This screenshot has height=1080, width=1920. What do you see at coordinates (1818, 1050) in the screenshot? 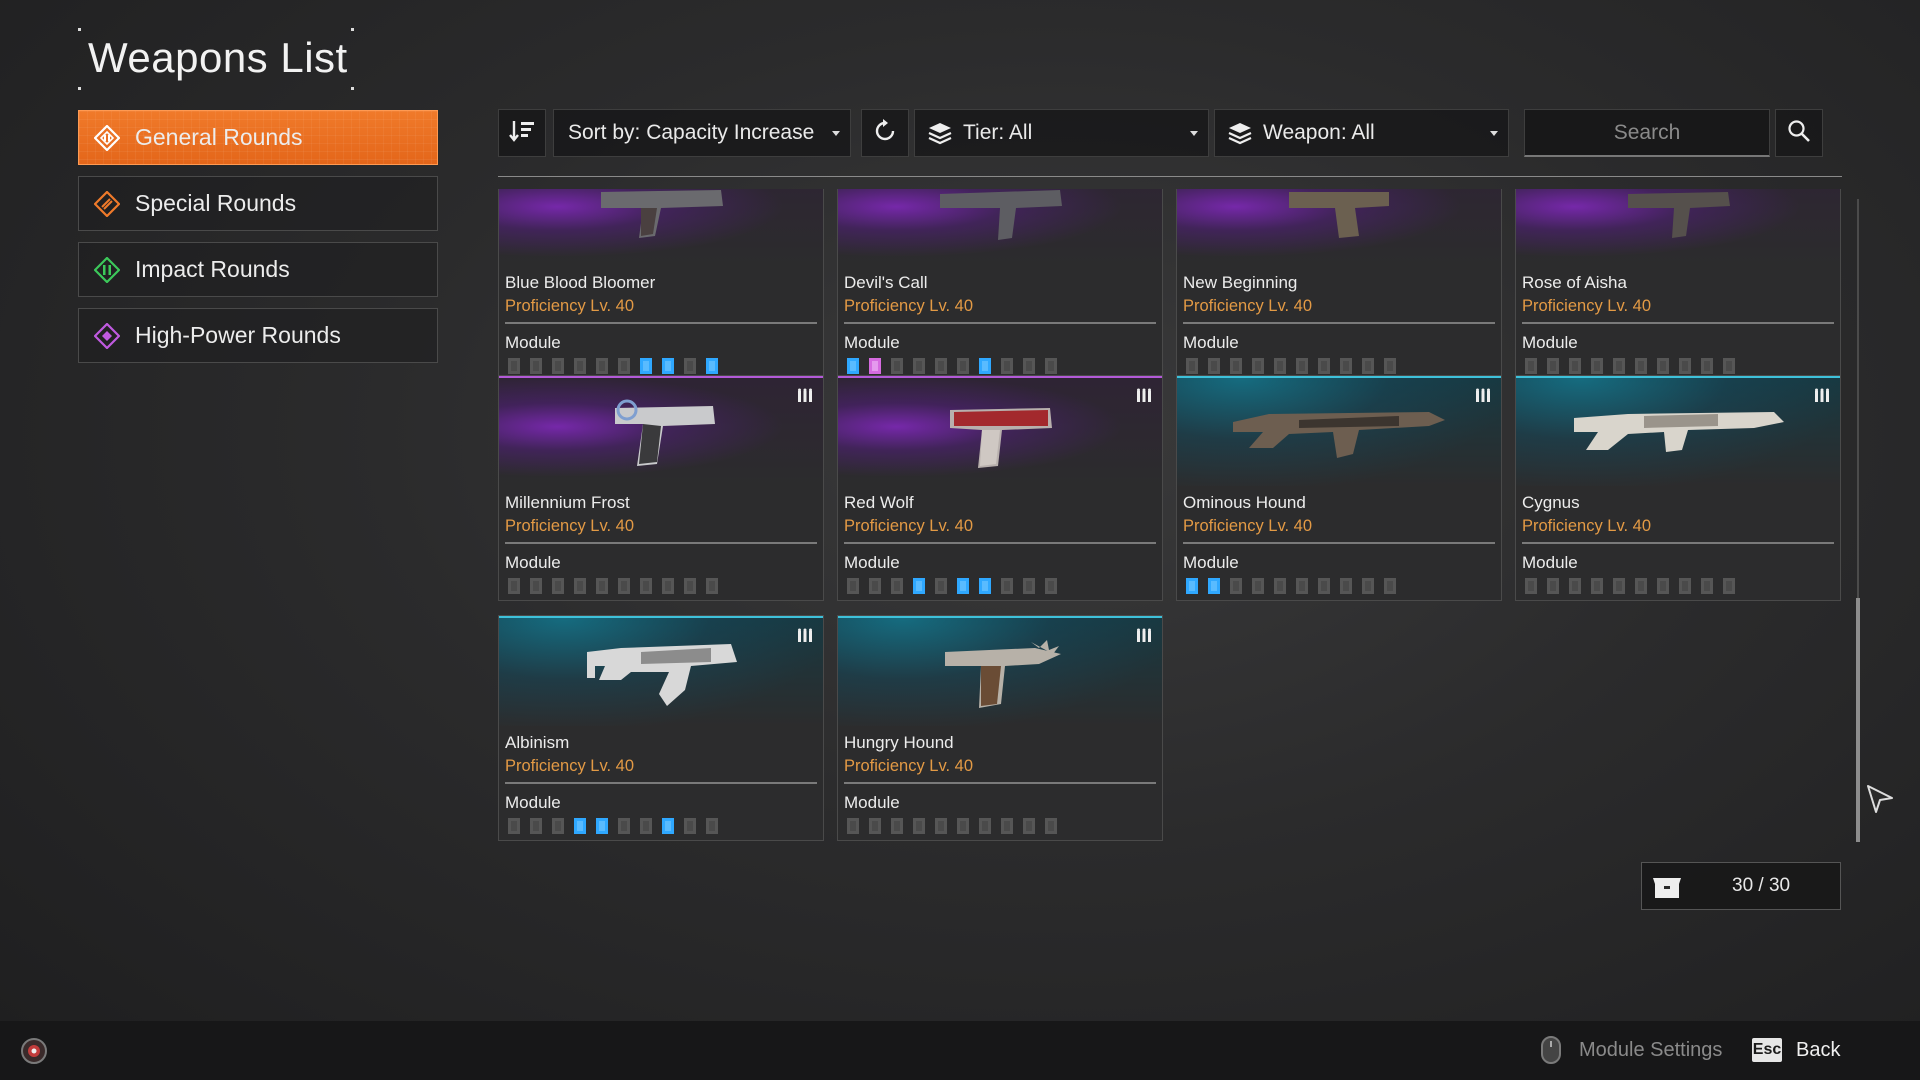
I see `back-button: Back` at bounding box center [1818, 1050].